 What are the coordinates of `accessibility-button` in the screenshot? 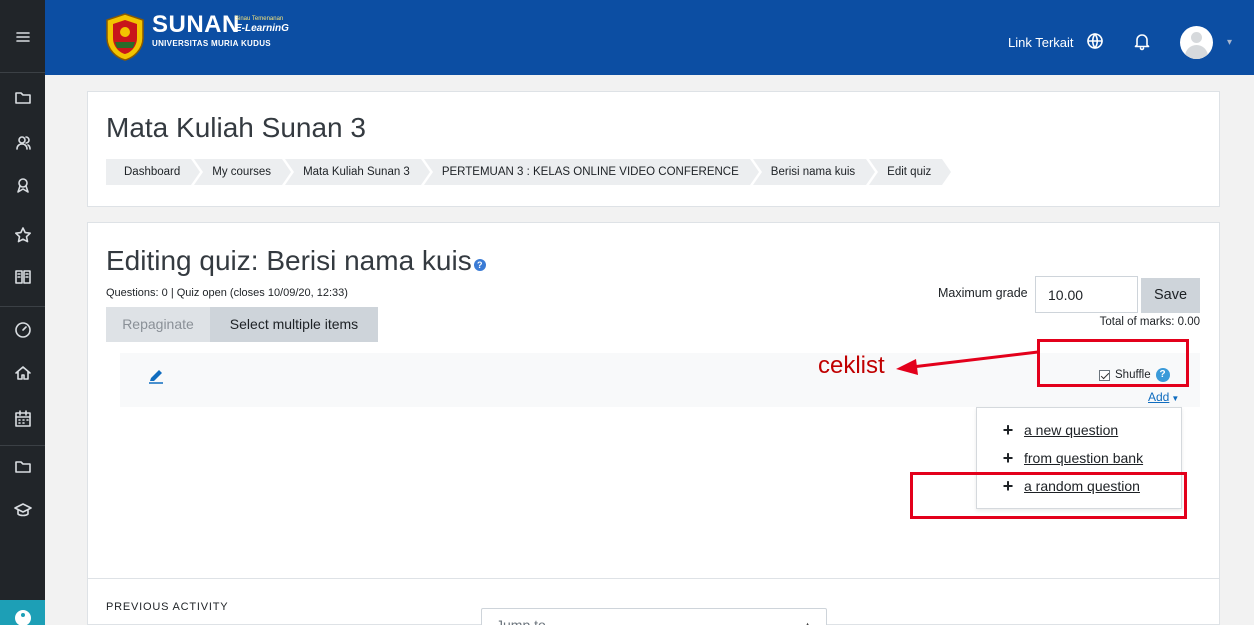 It's located at (22, 612).